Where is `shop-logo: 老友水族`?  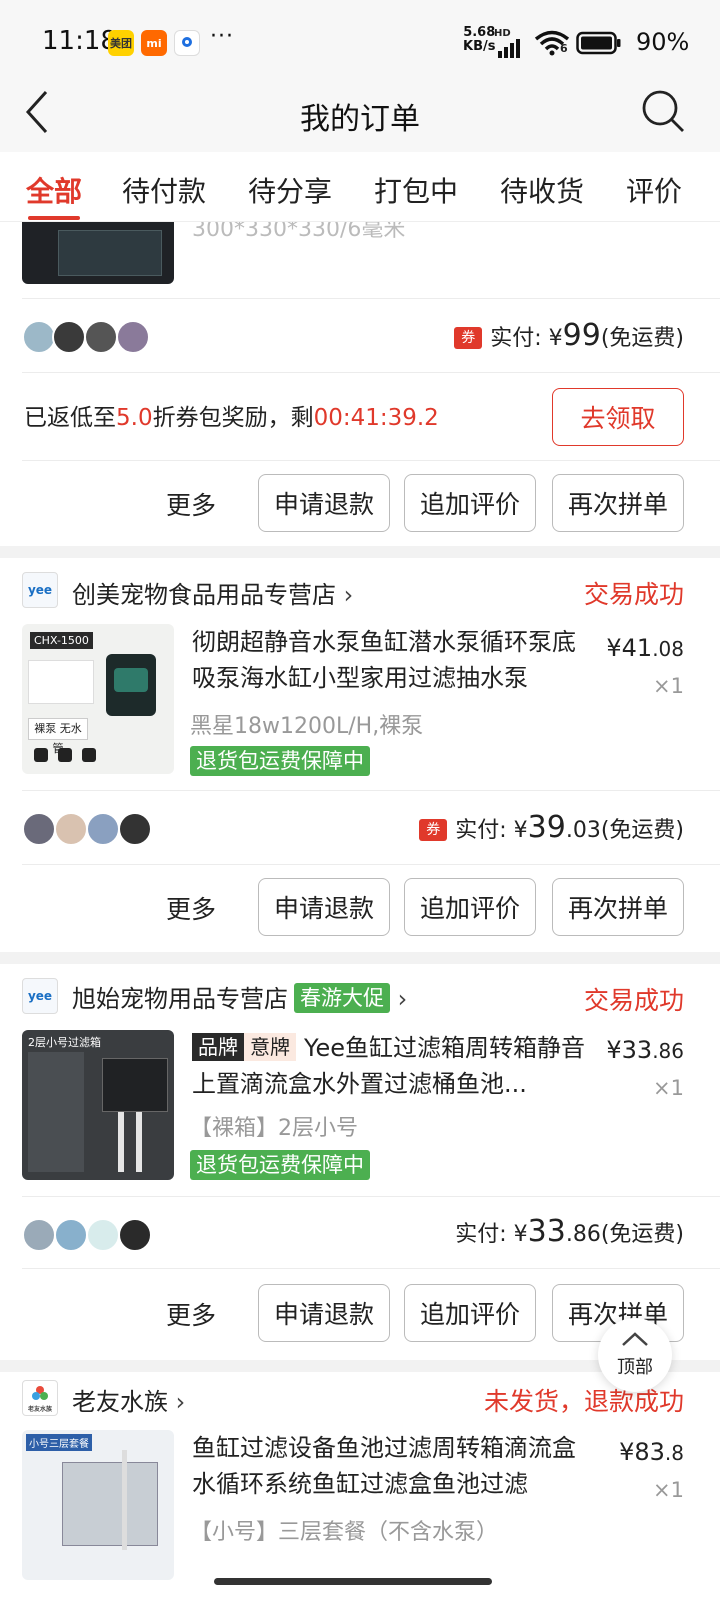
shop-logo: 老友水族 is located at coordinates (40, 1398).